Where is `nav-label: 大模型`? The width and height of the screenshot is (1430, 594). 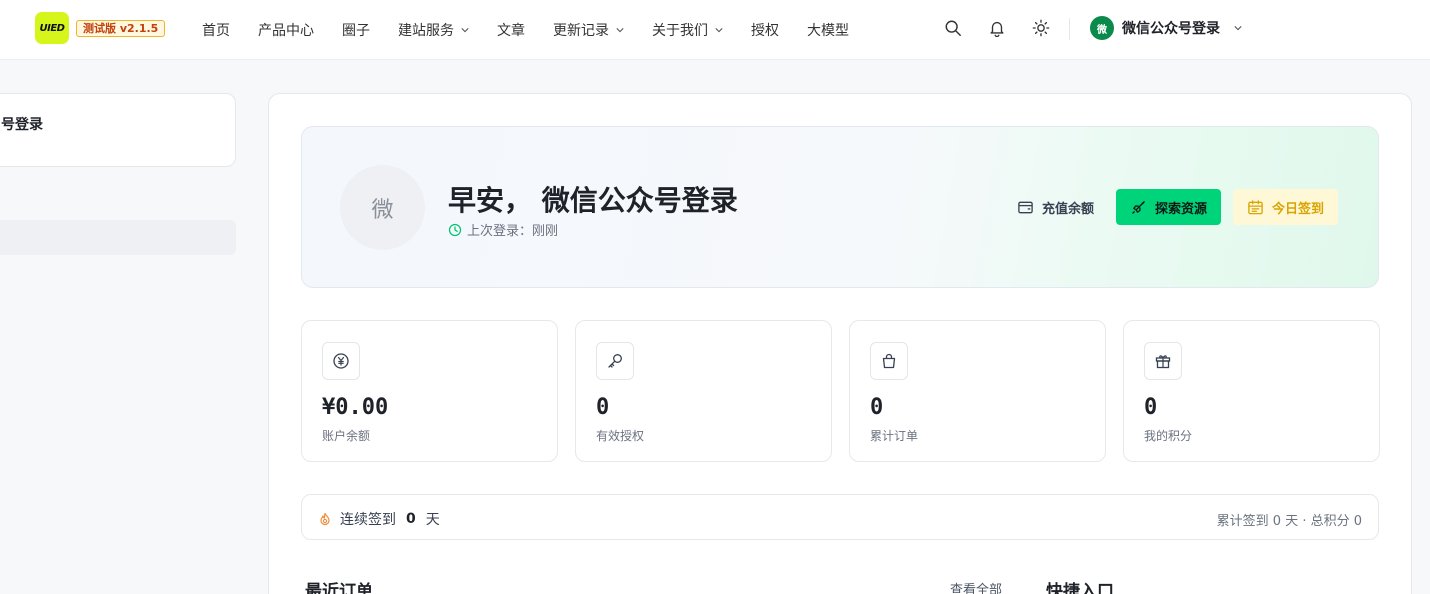 nav-label: 大模型 is located at coordinates (828, 31).